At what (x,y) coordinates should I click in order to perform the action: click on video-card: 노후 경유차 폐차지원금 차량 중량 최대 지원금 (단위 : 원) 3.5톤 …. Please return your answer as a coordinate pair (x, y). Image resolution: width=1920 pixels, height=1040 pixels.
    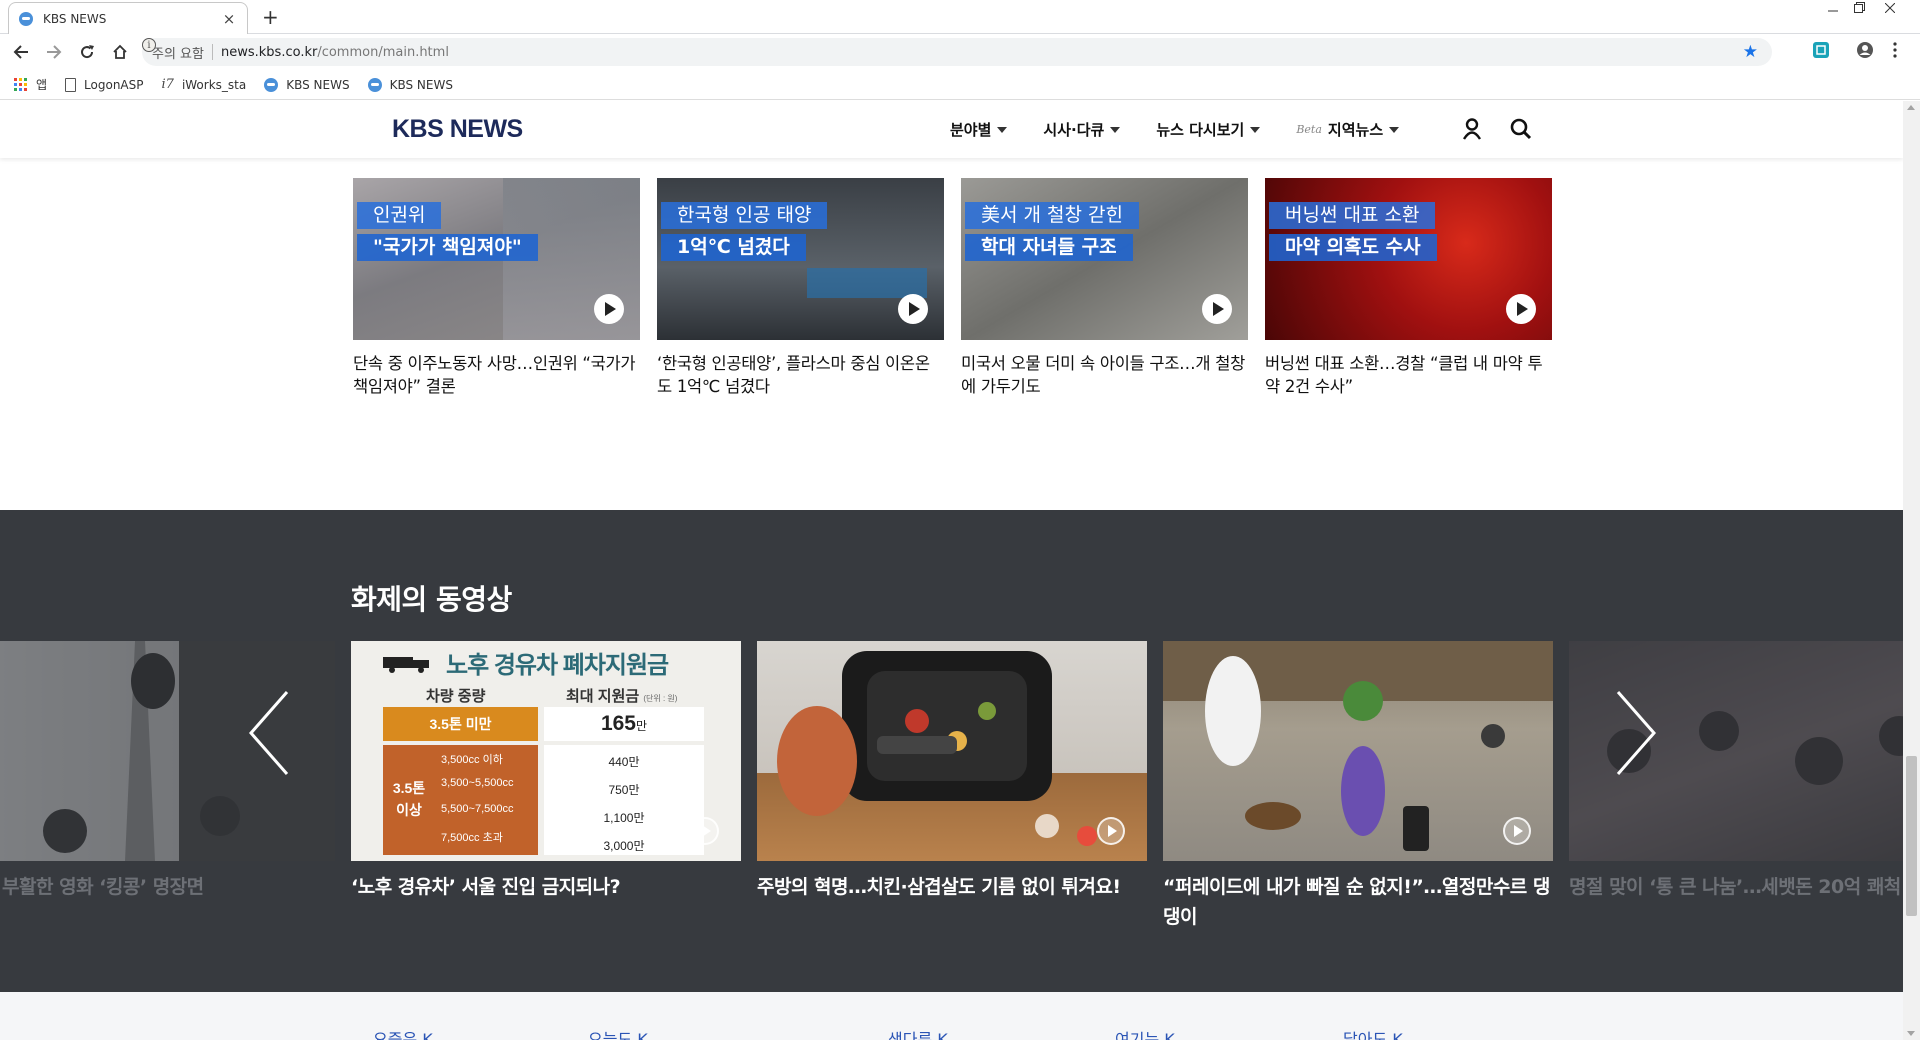
    Looking at the image, I should click on (546, 771).